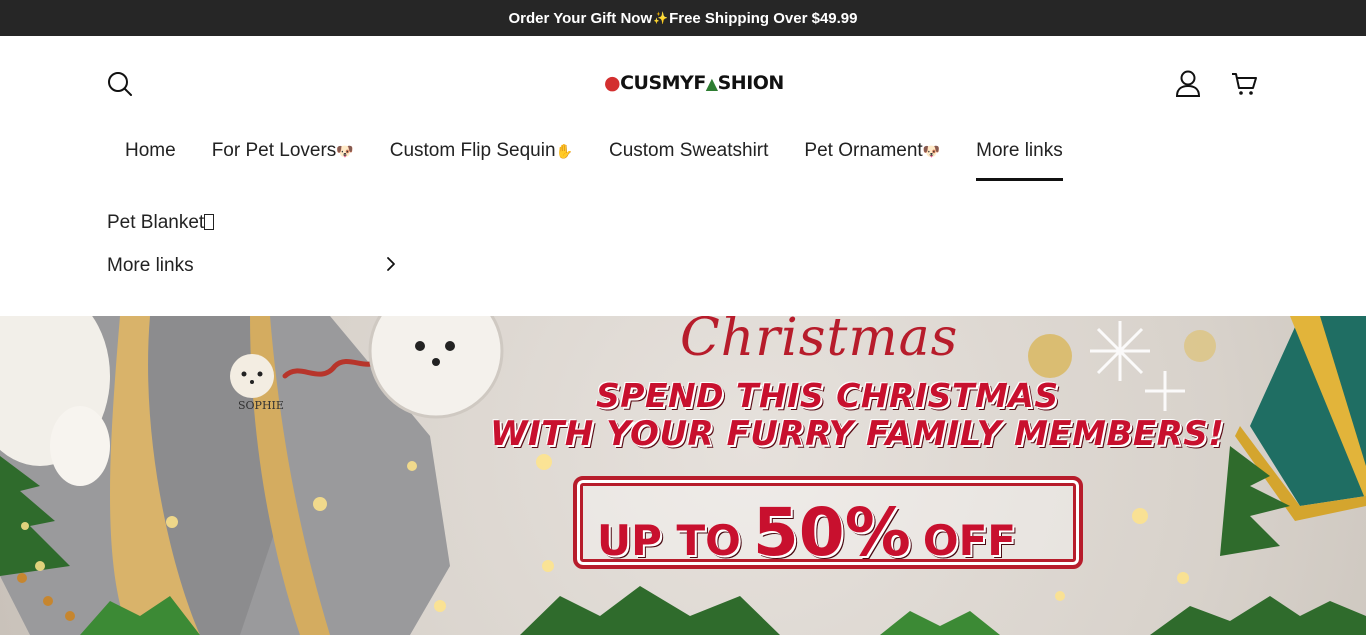  Describe the element at coordinates (763, 18) in the screenshot. I see `free-shipping-text: Free Shipping Over $49.99` at that location.